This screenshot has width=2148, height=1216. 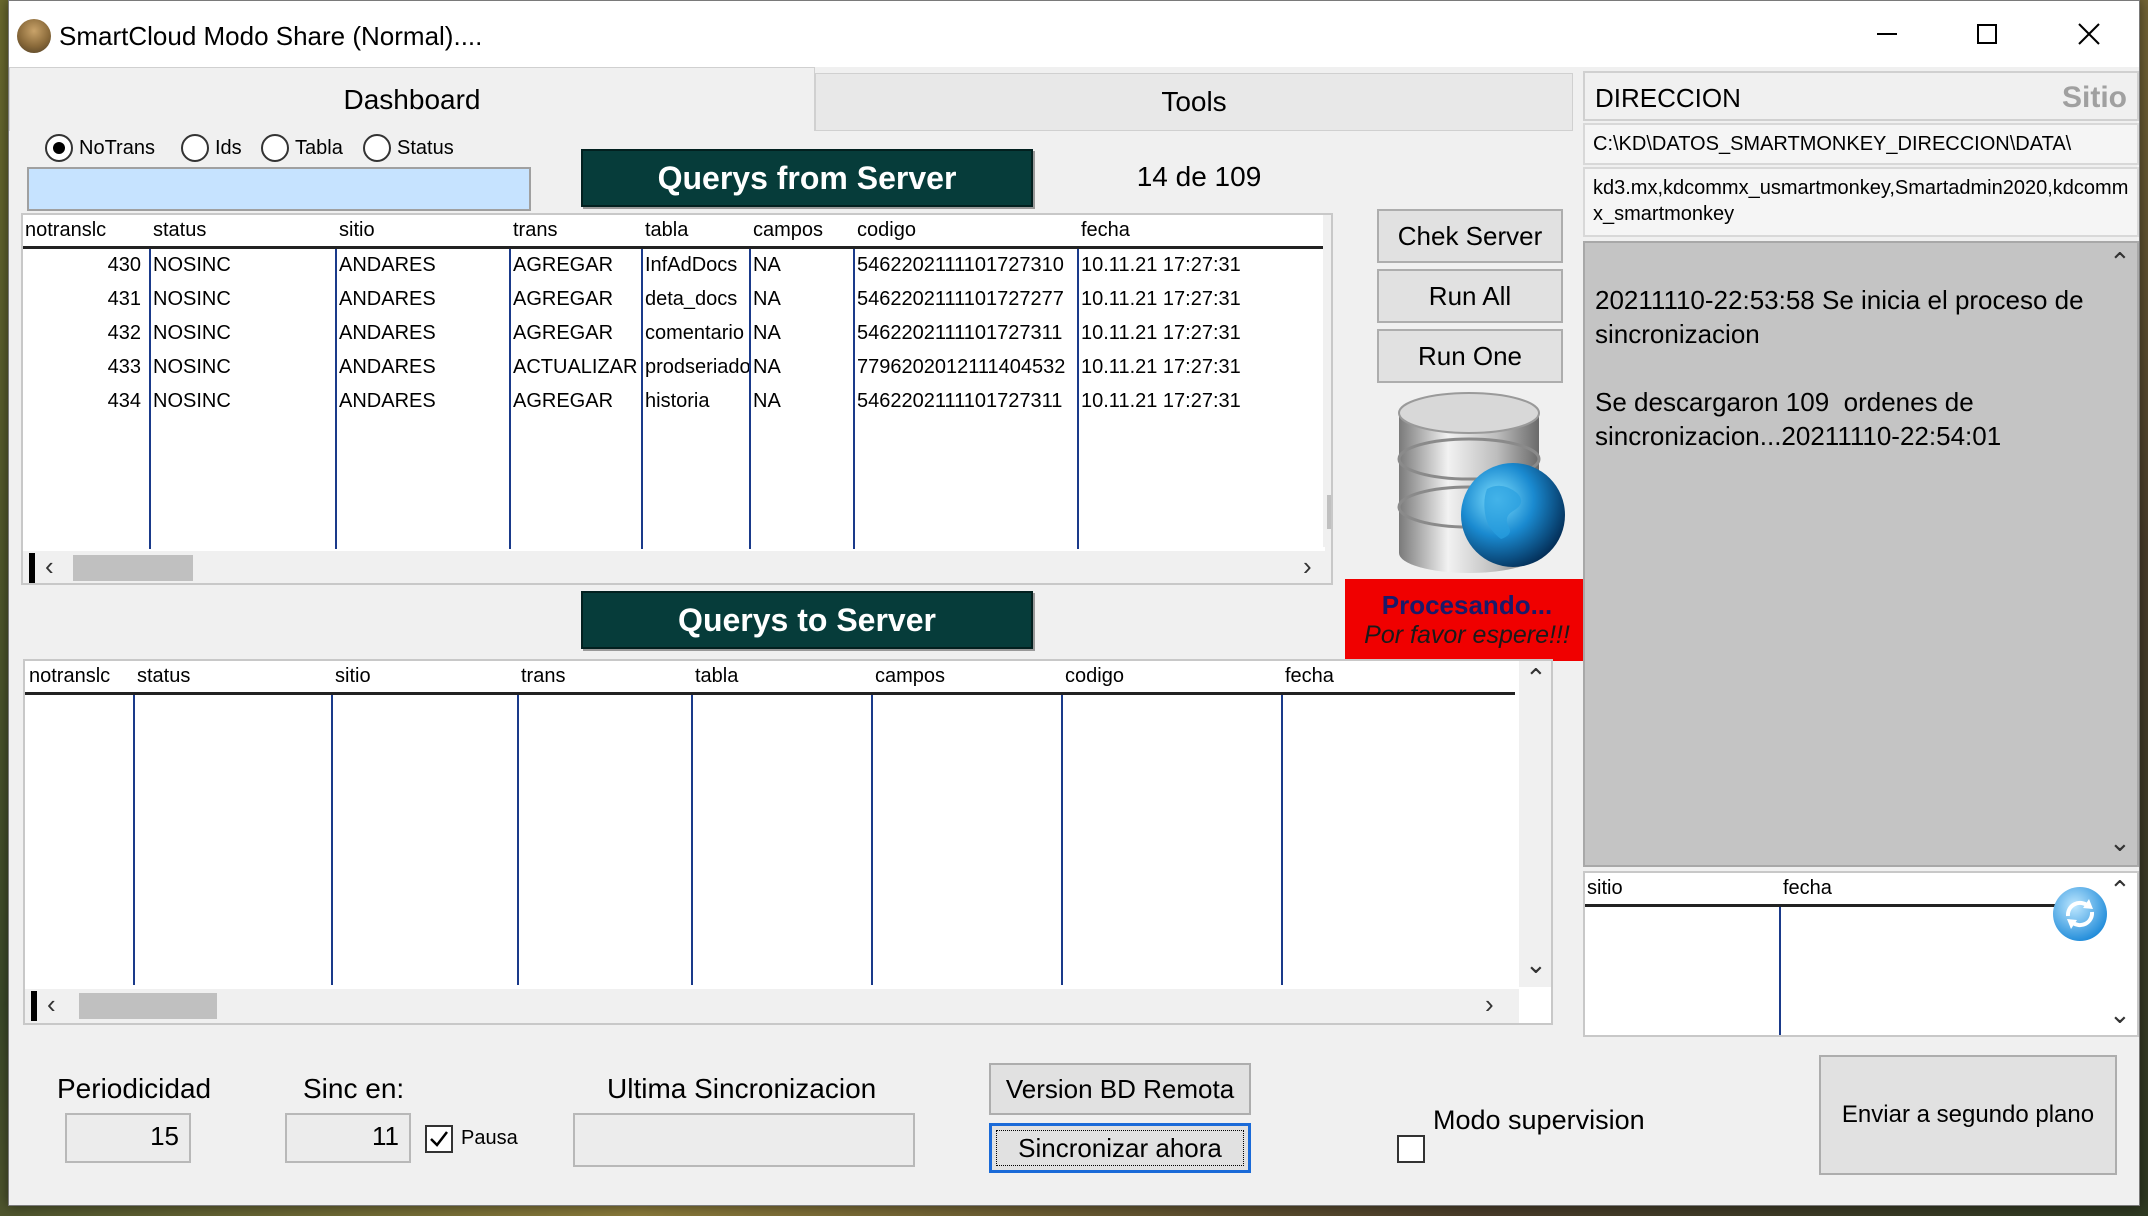 I want to click on refresh-icon, so click(x=2080, y=914).